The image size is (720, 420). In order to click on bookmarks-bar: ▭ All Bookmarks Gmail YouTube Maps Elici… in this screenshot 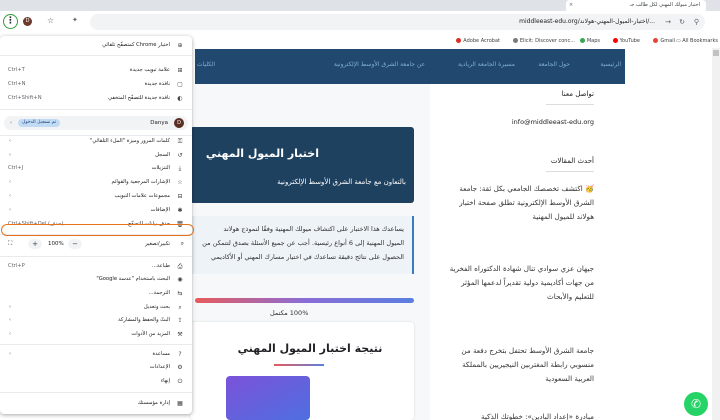, I will do `click(457, 41)`.